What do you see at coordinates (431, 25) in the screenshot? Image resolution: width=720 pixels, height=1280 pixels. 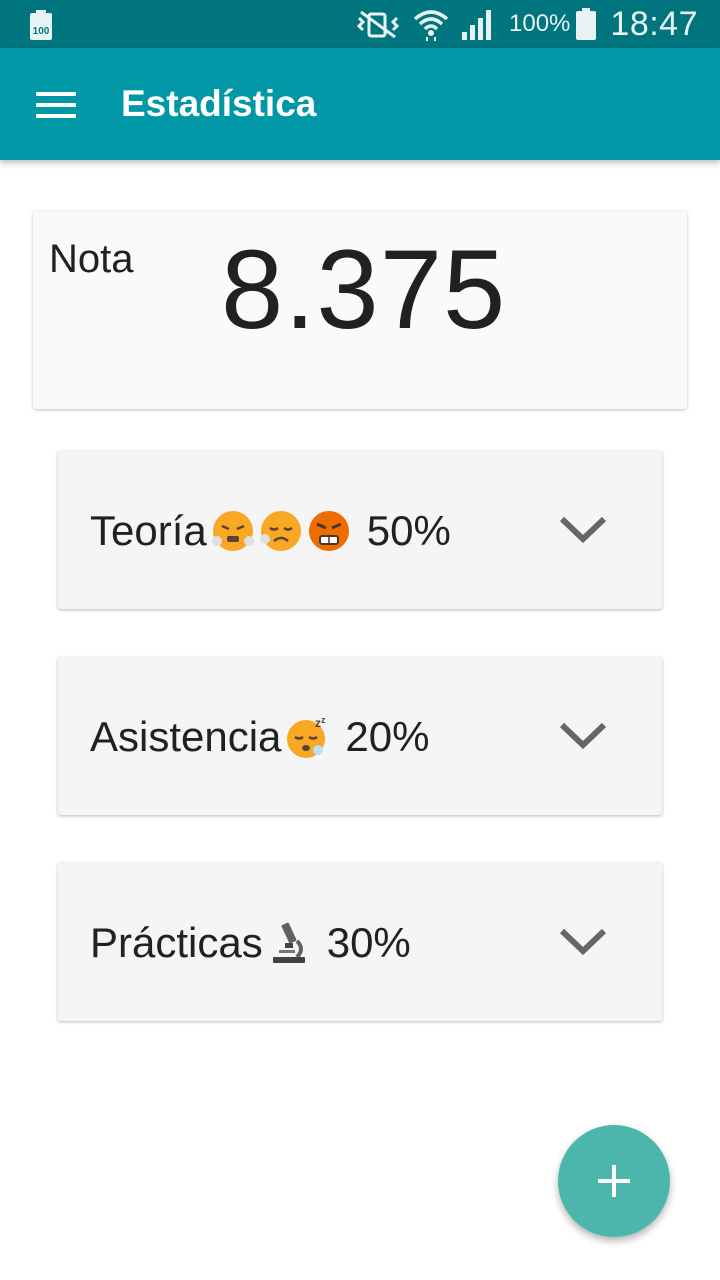 I see `wifi-icon` at bounding box center [431, 25].